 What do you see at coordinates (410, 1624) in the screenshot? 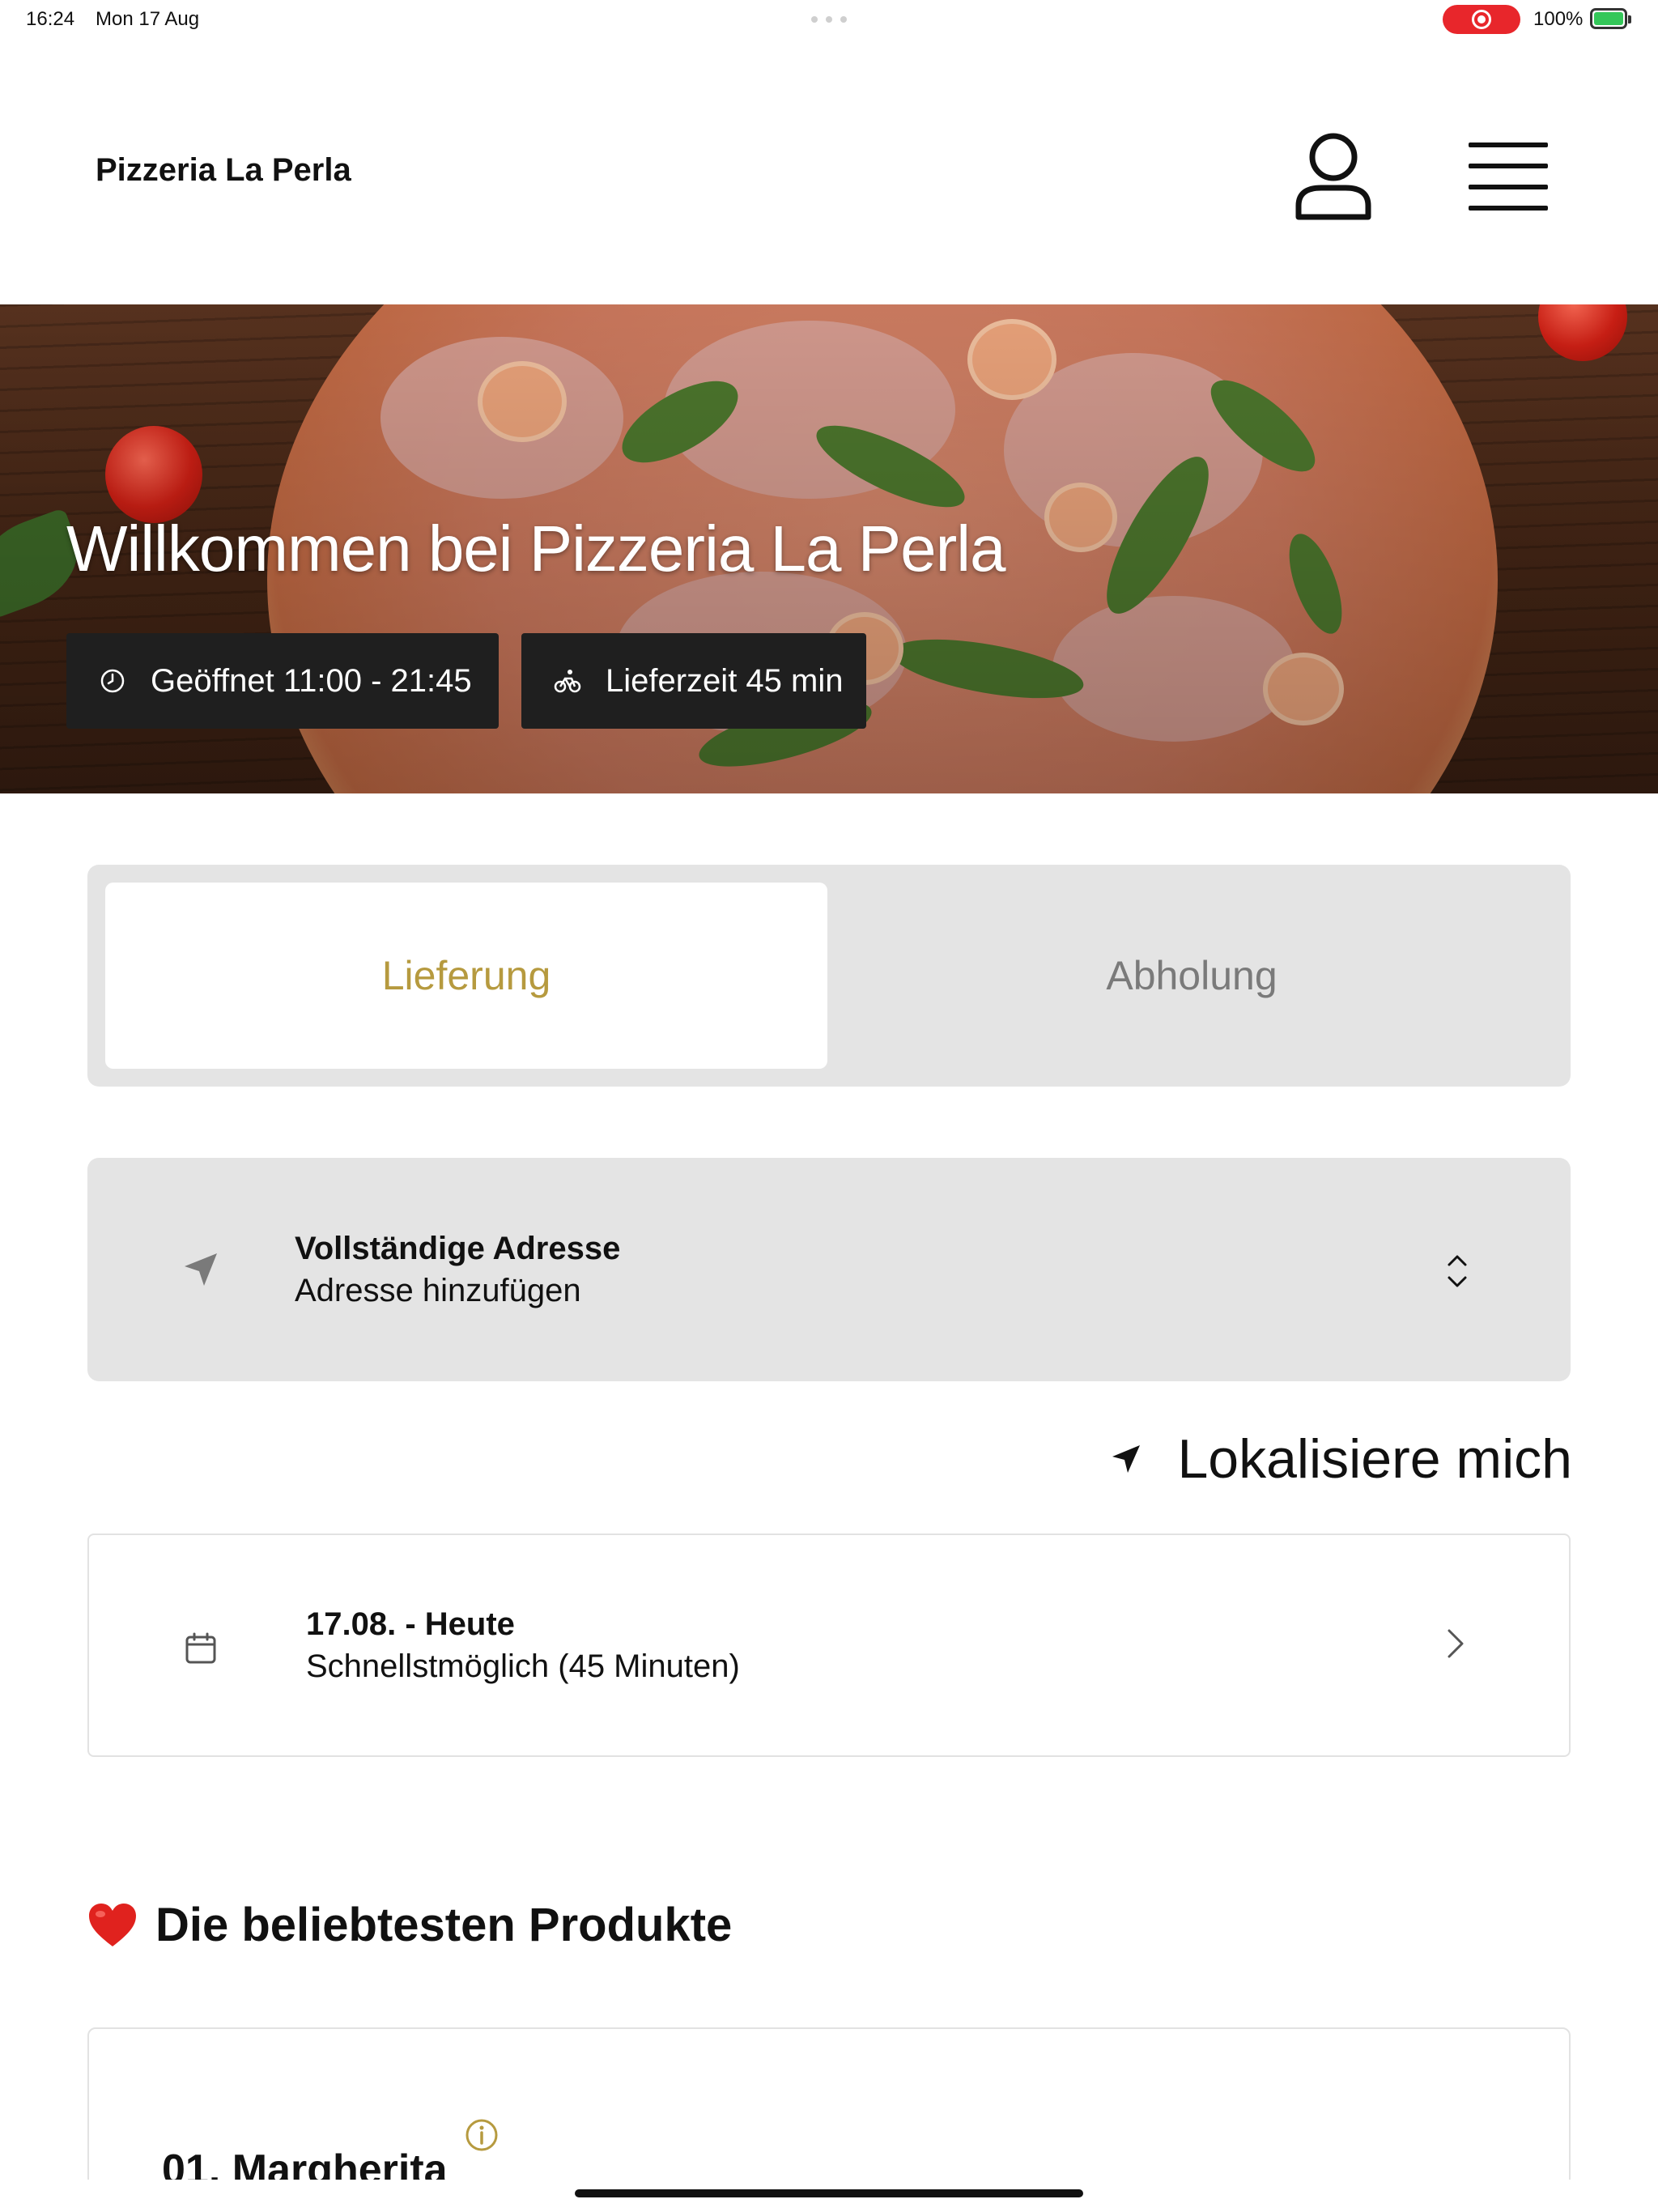
I see `schedule-title: 17.08. - Heute` at bounding box center [410, 1624].